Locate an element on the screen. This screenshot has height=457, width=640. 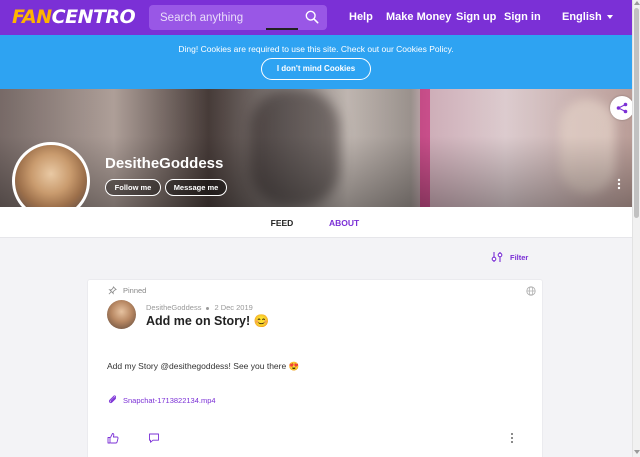
nav-sign-up-link: Sign up is located at coordinates (476, 17).